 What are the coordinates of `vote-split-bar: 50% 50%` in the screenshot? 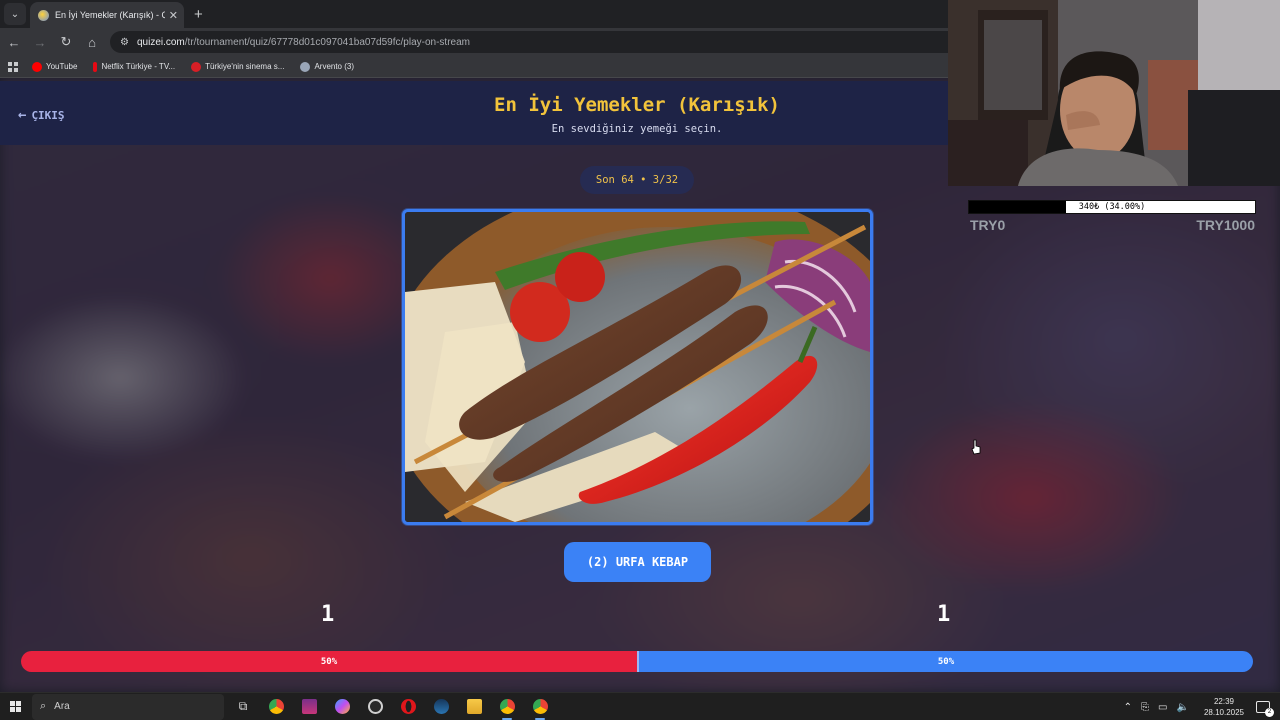 It's located at (637, 661).